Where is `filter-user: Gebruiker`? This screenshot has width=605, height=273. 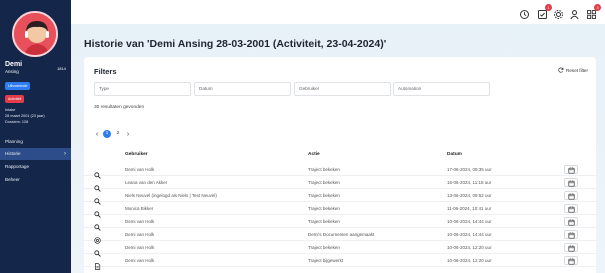
filter-user: Gebruiker is located at coordinates (342, 89).